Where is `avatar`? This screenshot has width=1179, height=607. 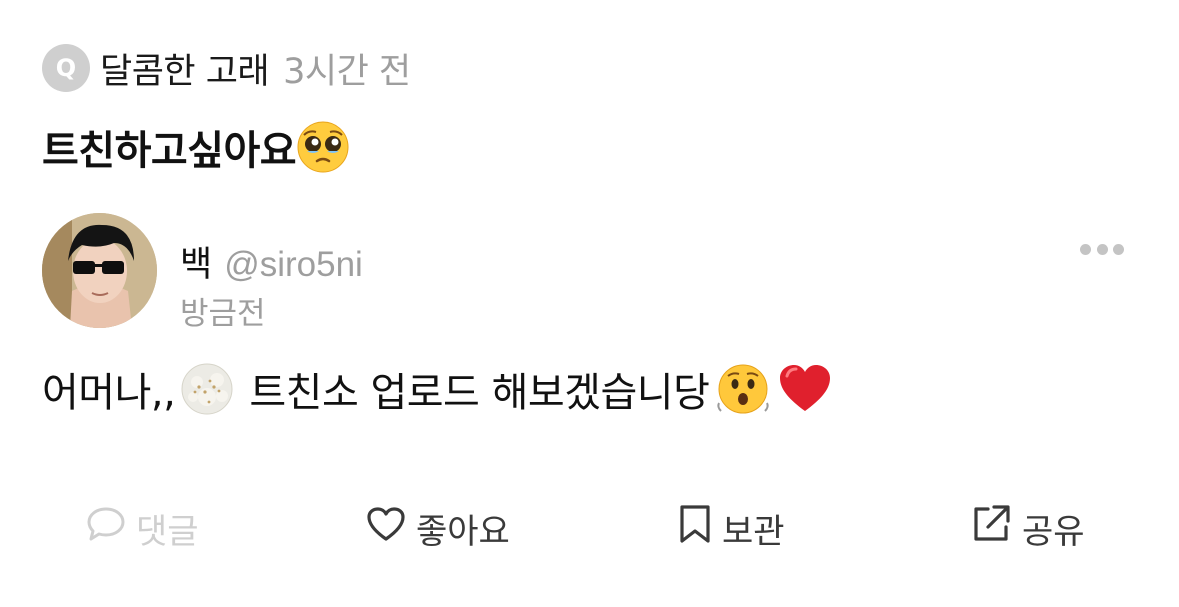
avatar is located at coordinates (99, 270).